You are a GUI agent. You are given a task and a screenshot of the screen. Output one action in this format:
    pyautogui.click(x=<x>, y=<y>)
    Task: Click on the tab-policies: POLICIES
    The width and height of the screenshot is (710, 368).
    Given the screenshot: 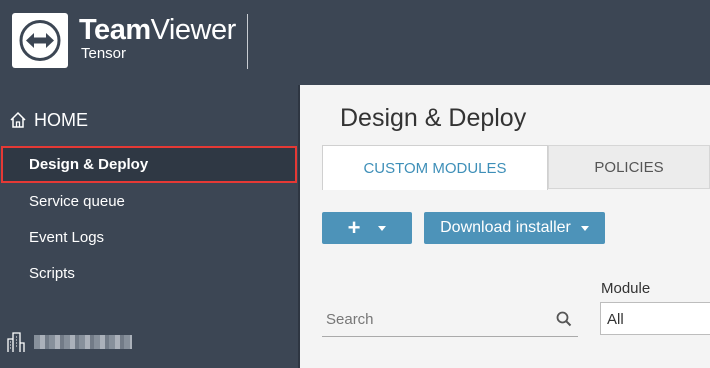 What is the action you would take?
    pyautogui.click(x=629, y=167)
    